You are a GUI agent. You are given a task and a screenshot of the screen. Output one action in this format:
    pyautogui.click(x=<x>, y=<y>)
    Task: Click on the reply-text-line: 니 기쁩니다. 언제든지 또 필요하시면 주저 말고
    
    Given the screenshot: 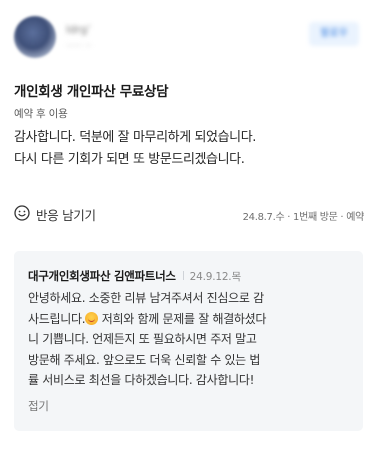 What is the action you would take?
    pyautogui.click(x=142, y=339)
    